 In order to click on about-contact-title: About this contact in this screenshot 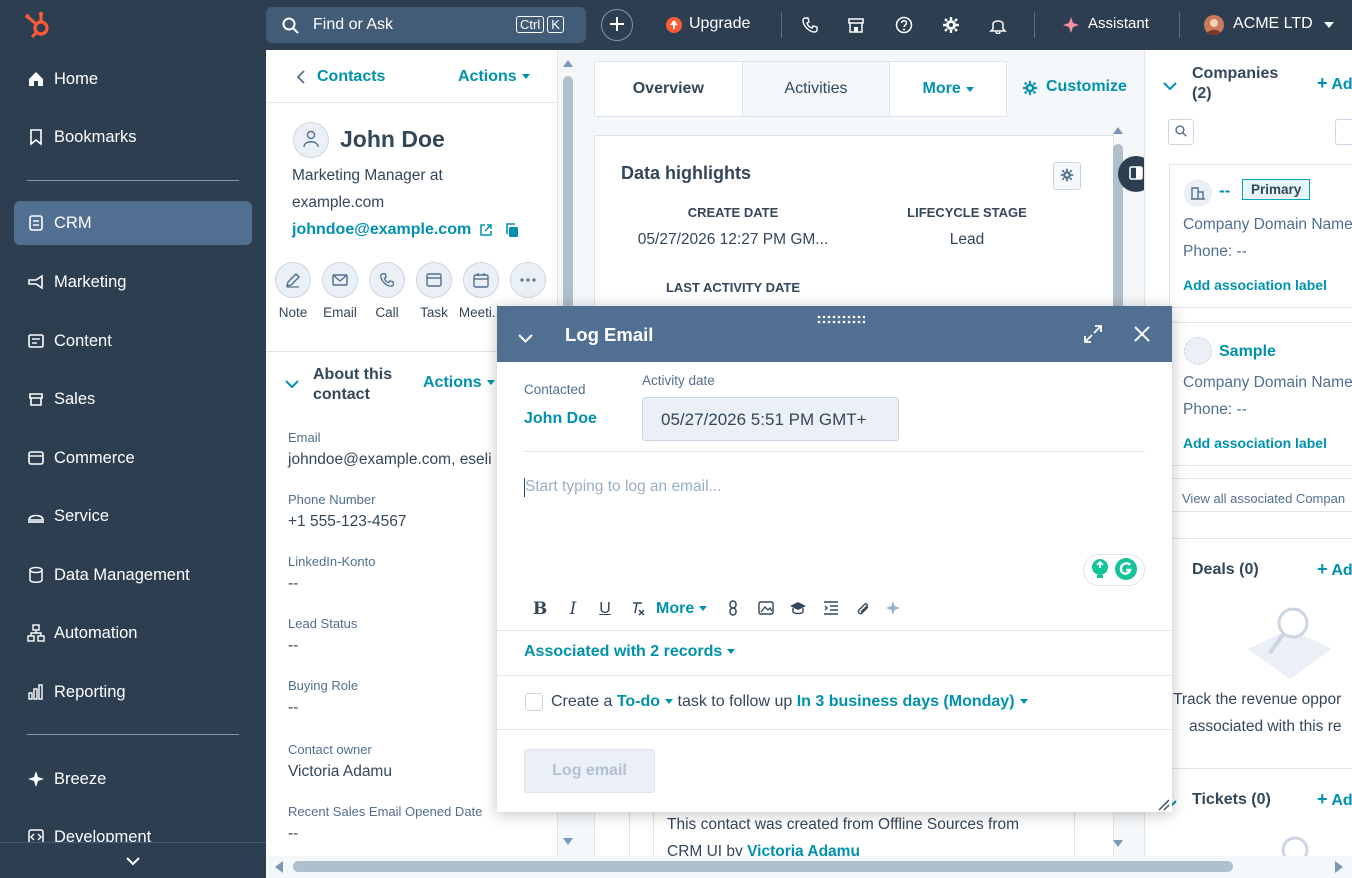, I will do `click(352, 385)`.